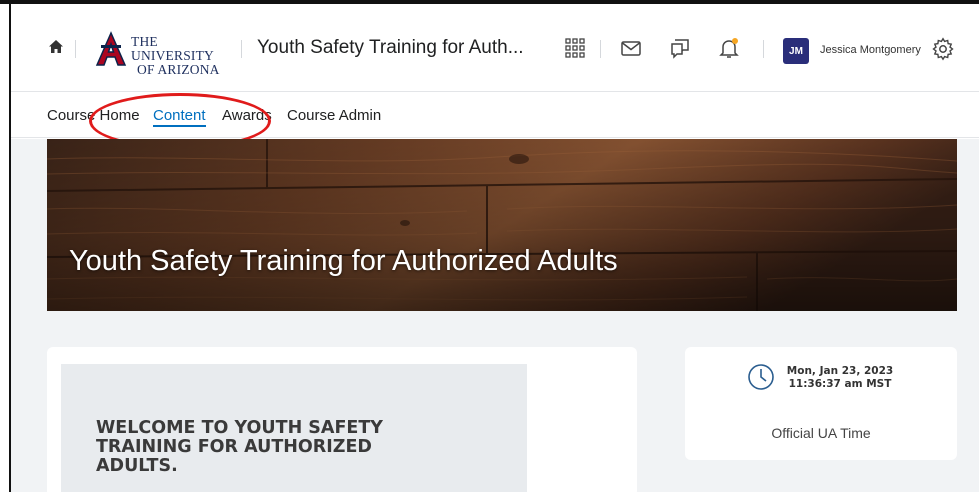  Describe the element at coordinates (821, 433) in the screenshot. I see `time-caption: Official UA Time` at that location.